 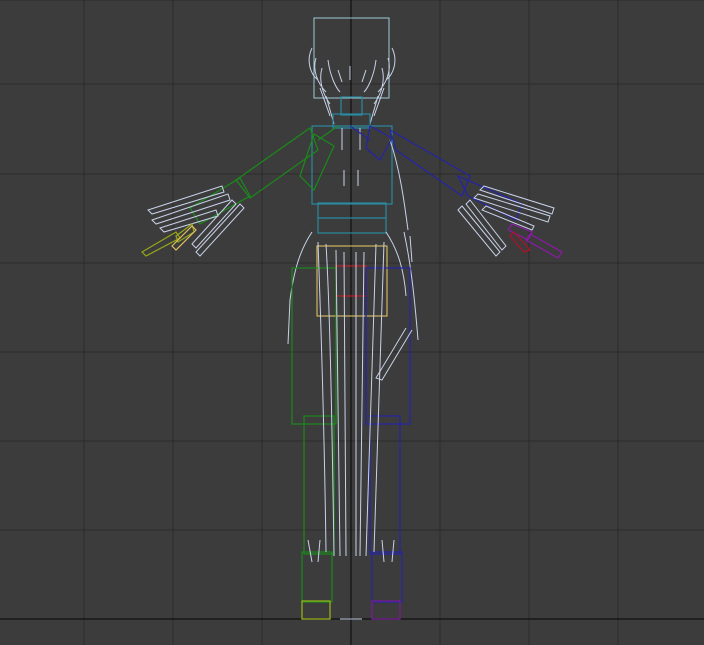 What do you see at coordinates (436, 173) in the screenshot?
I see `right-arm-bones` at bounding box center [436, 173].